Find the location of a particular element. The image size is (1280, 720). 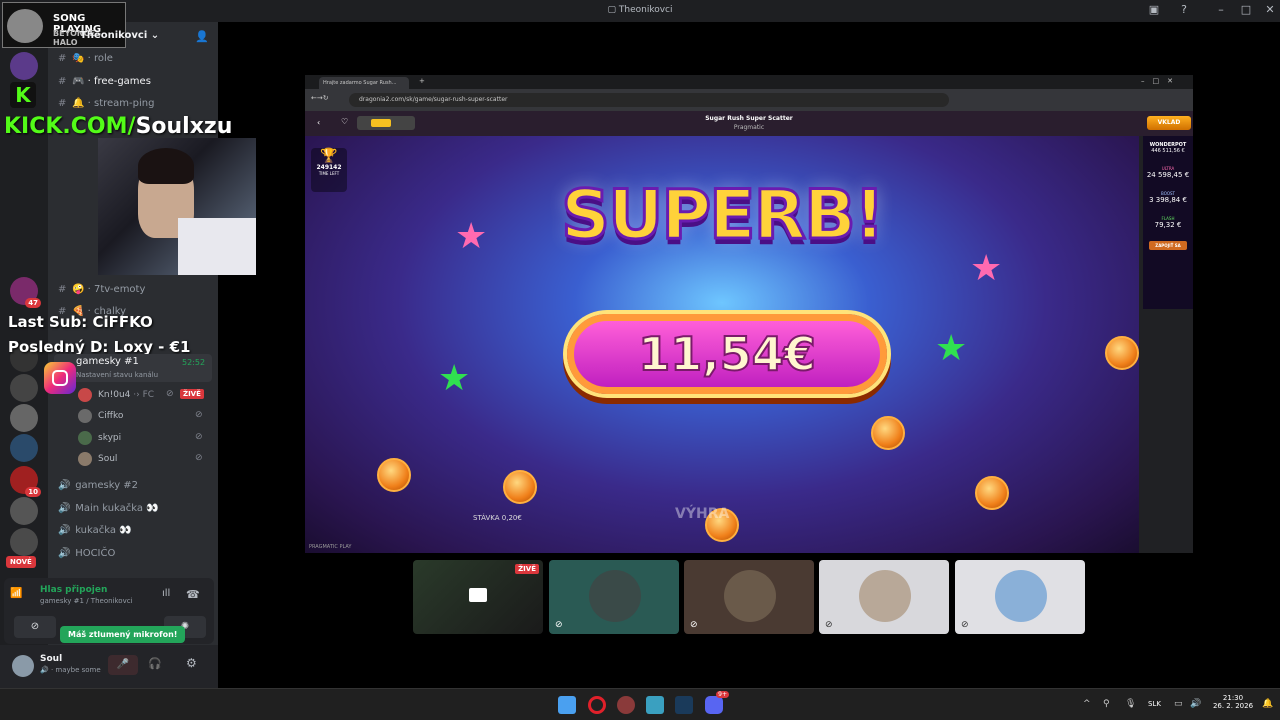

notes-icon is located at coordinates (655, 705).